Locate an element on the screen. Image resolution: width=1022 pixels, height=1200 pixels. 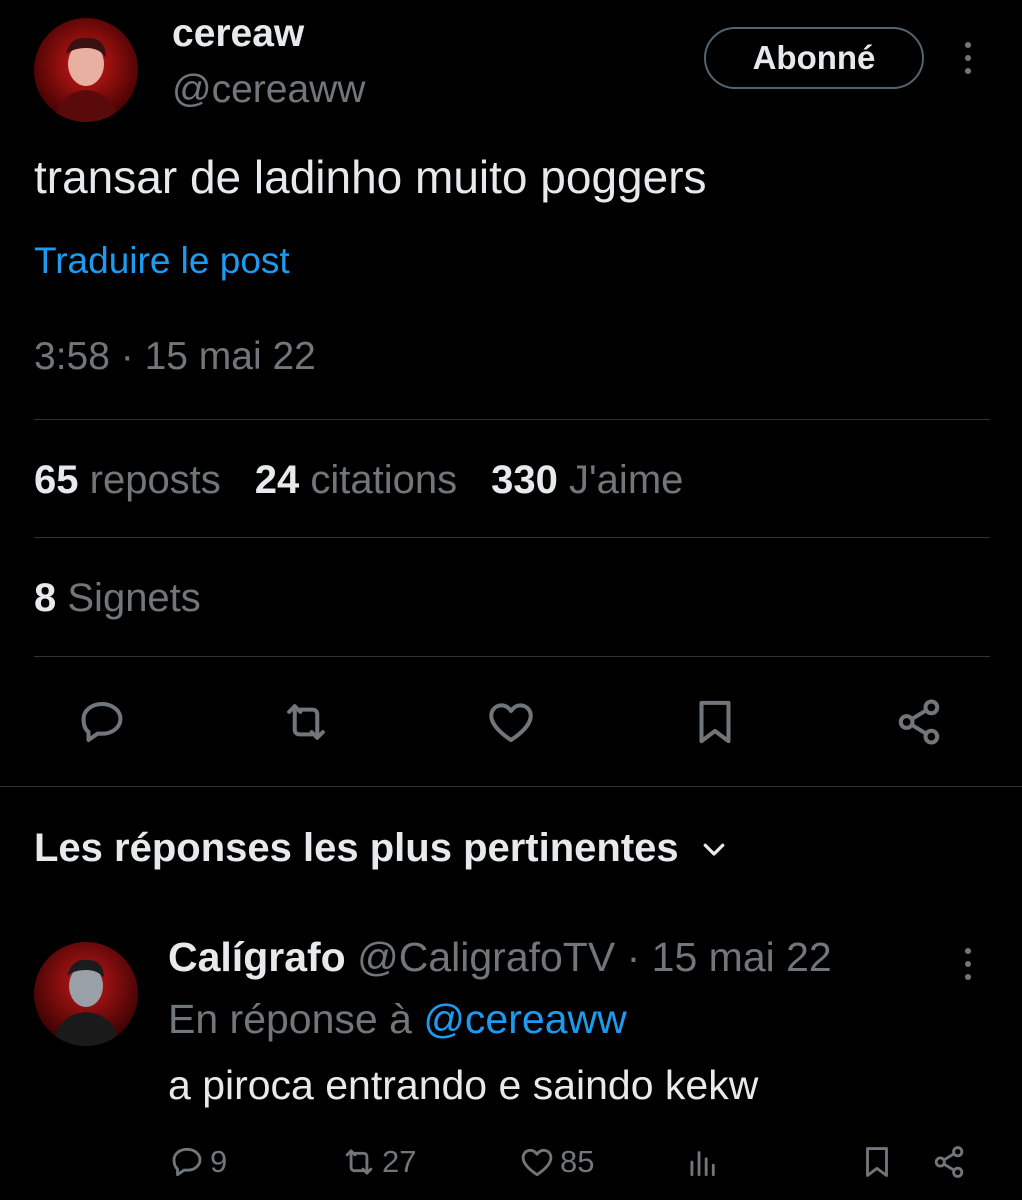
reply-share-button is located at coordinates (949, 1162).